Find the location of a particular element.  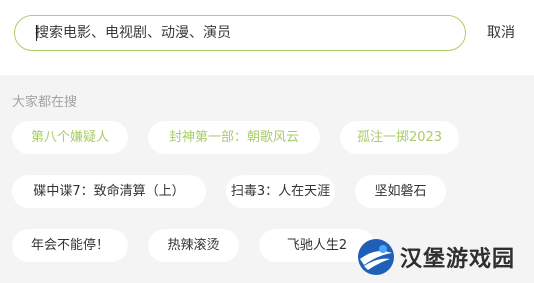

watermark: 汉堡游戏园 is located at coordinates (442, 258).